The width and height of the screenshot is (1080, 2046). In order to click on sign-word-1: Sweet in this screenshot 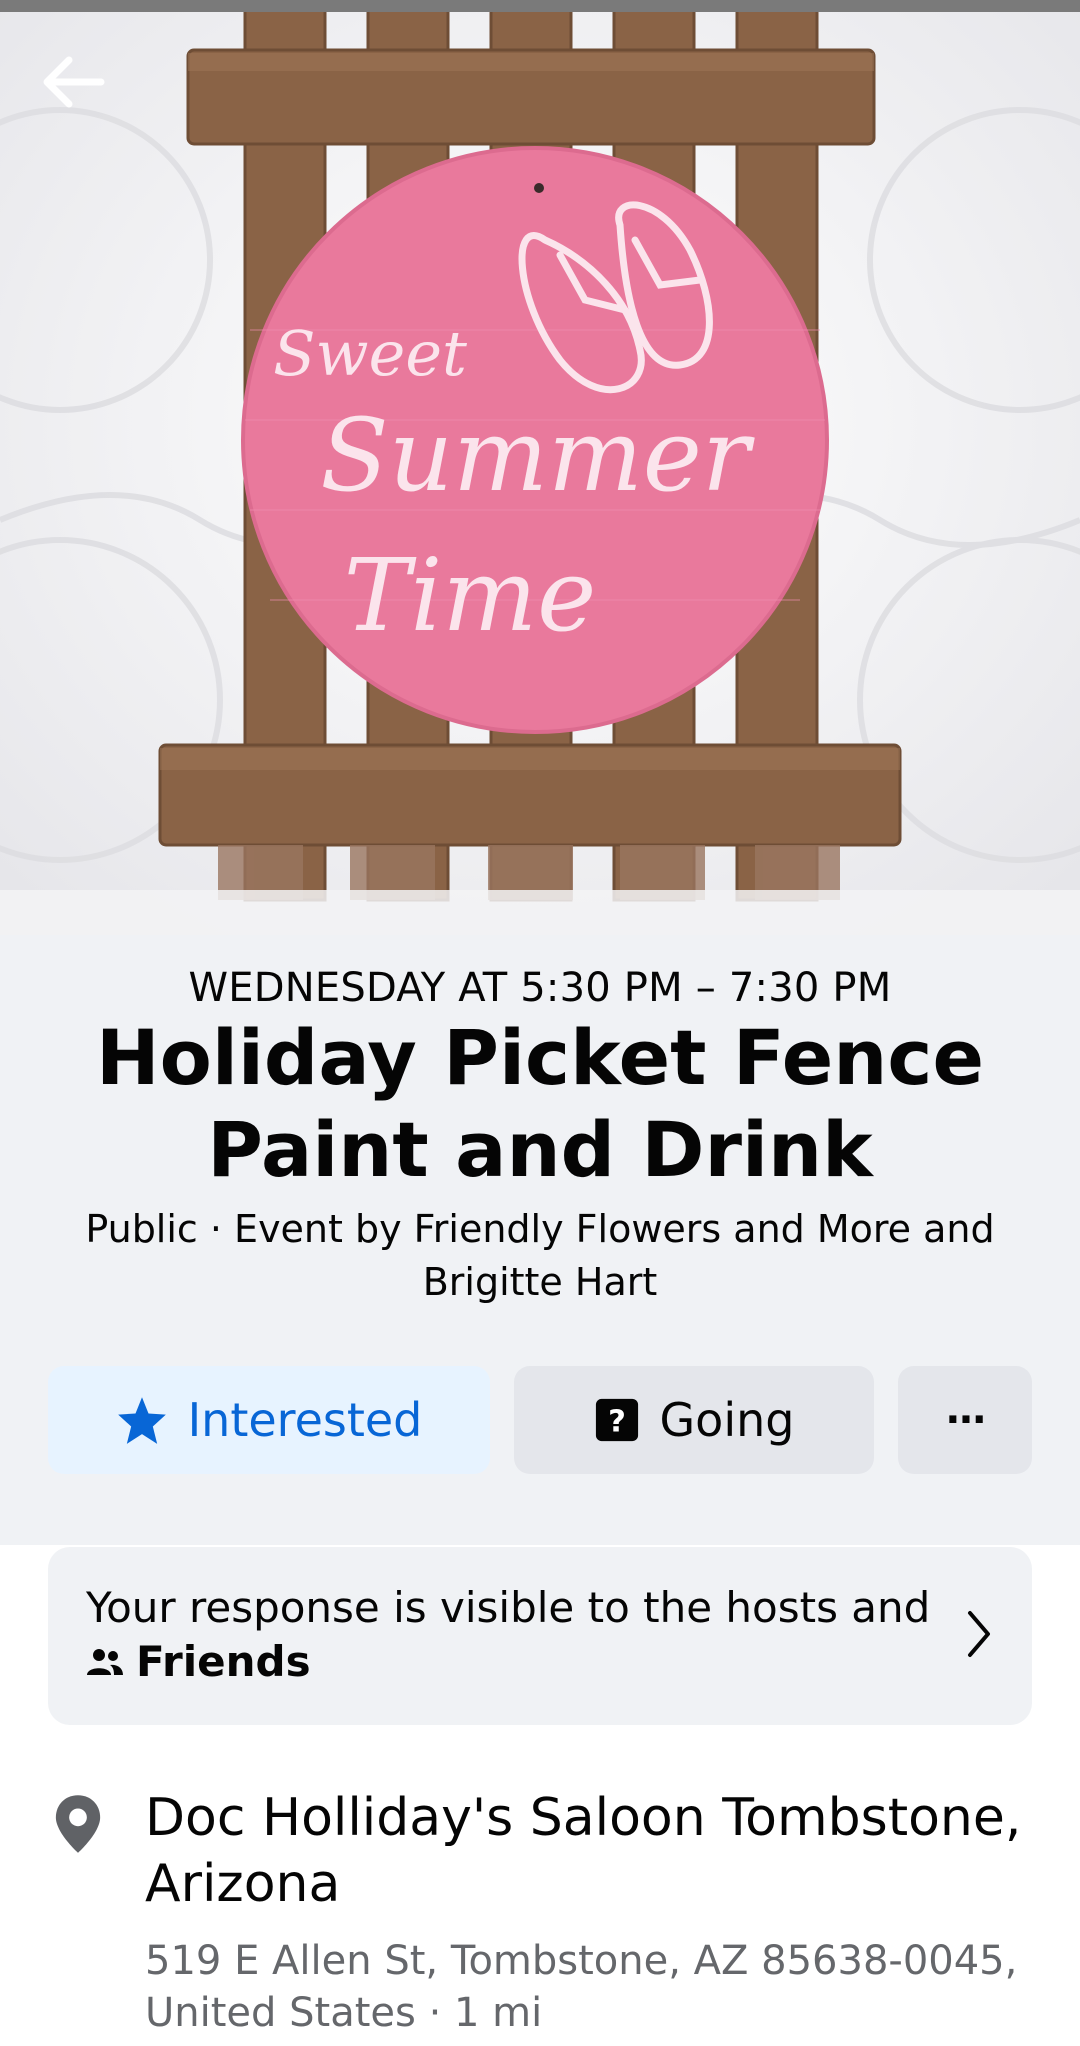, I will do `click(370, 353)`.